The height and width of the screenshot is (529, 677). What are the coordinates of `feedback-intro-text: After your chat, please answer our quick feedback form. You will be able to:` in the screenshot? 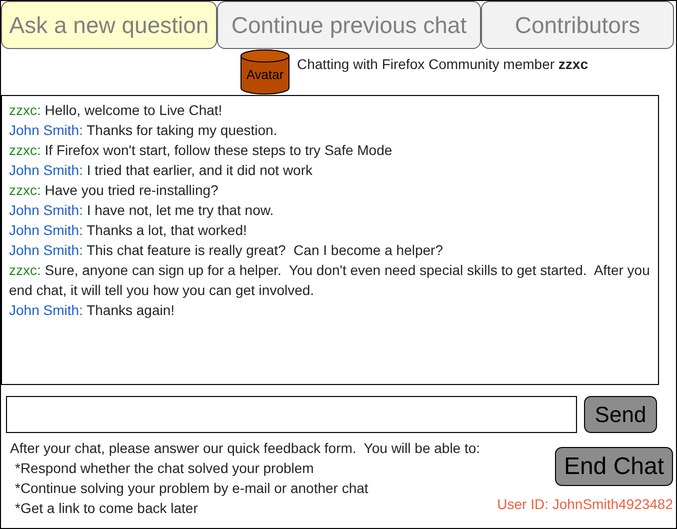 It's located at (245, 448).